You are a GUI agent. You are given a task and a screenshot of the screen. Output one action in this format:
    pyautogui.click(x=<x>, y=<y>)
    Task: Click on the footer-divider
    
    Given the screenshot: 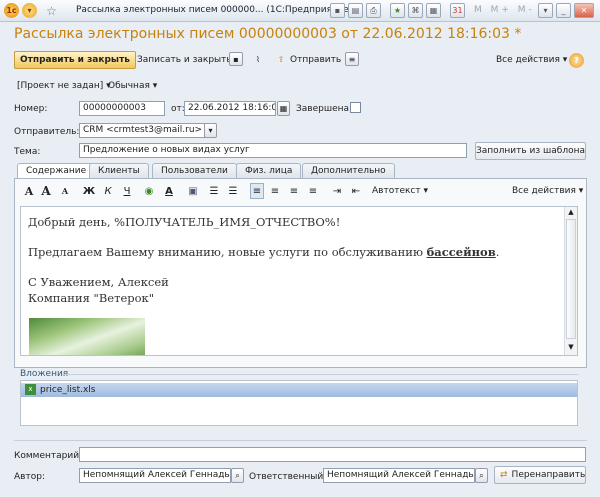 What is the action you would take?
    pyautogui.click(x=300, y=440)
    